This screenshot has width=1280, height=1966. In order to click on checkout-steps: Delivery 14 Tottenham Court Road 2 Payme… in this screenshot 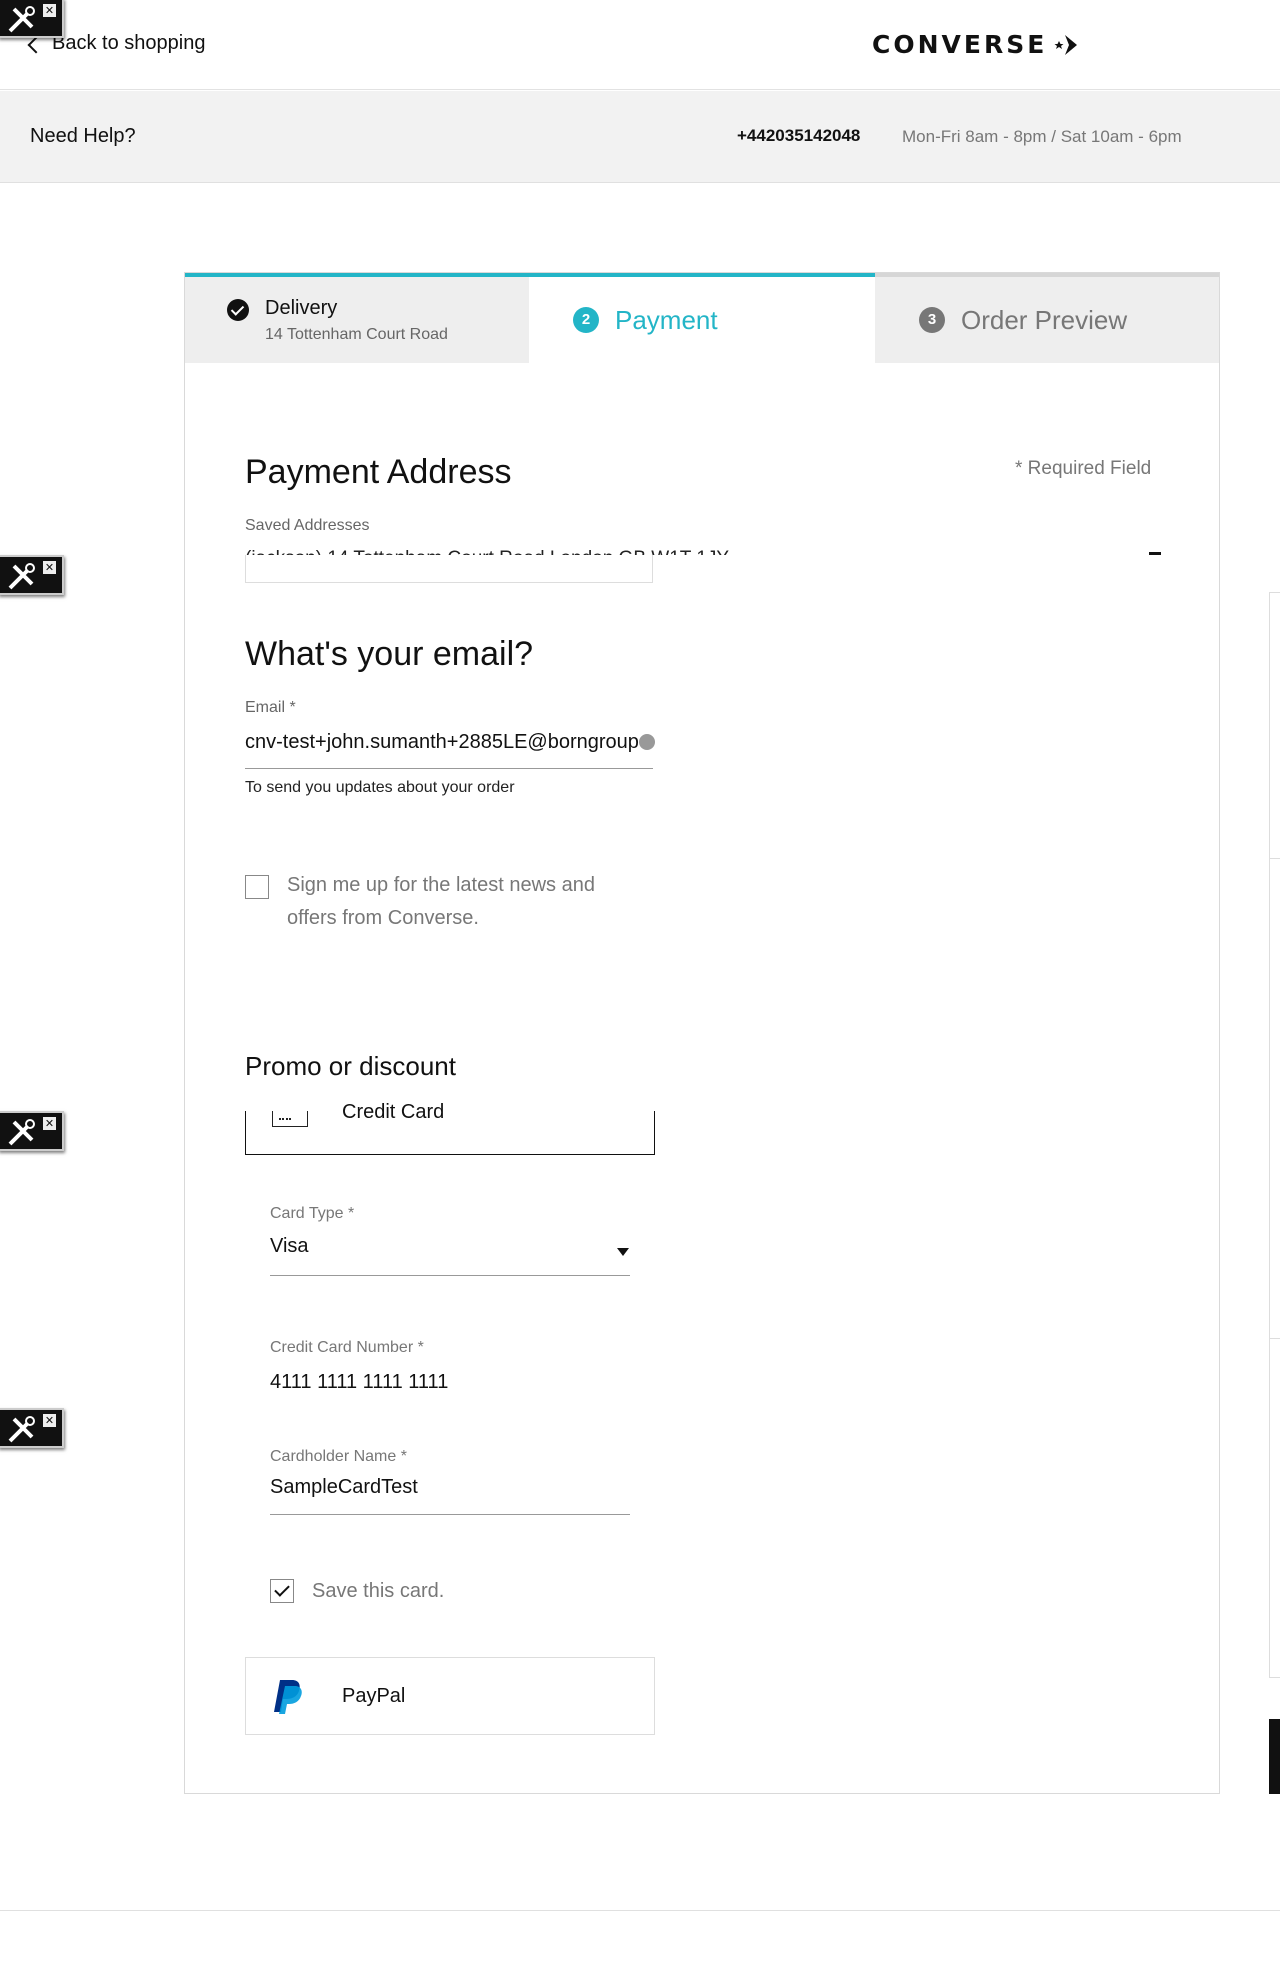, I will do `click(702, 318)`.